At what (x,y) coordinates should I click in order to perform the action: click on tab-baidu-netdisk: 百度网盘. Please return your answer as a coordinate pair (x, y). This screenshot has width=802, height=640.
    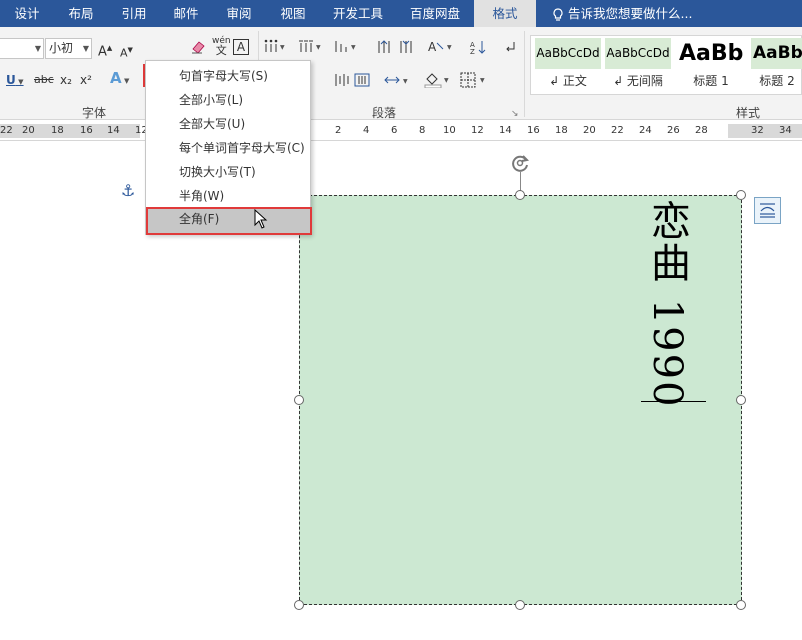
    Looking at the image, I should click on (435, 13).